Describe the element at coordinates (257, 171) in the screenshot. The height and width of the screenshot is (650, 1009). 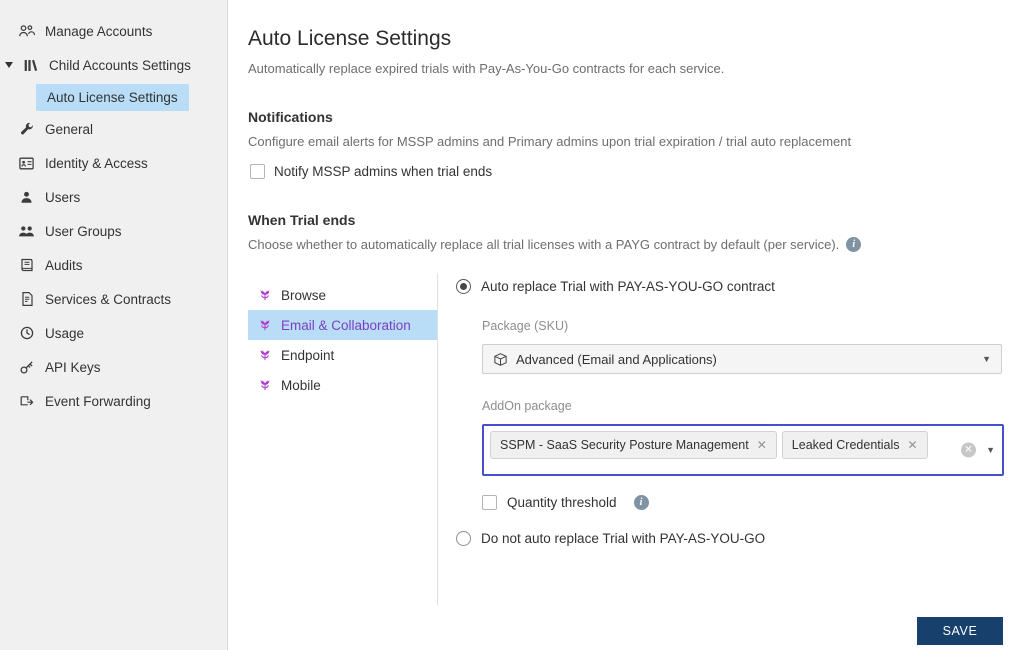
I see `notify-mssp-checkbox` at that location.